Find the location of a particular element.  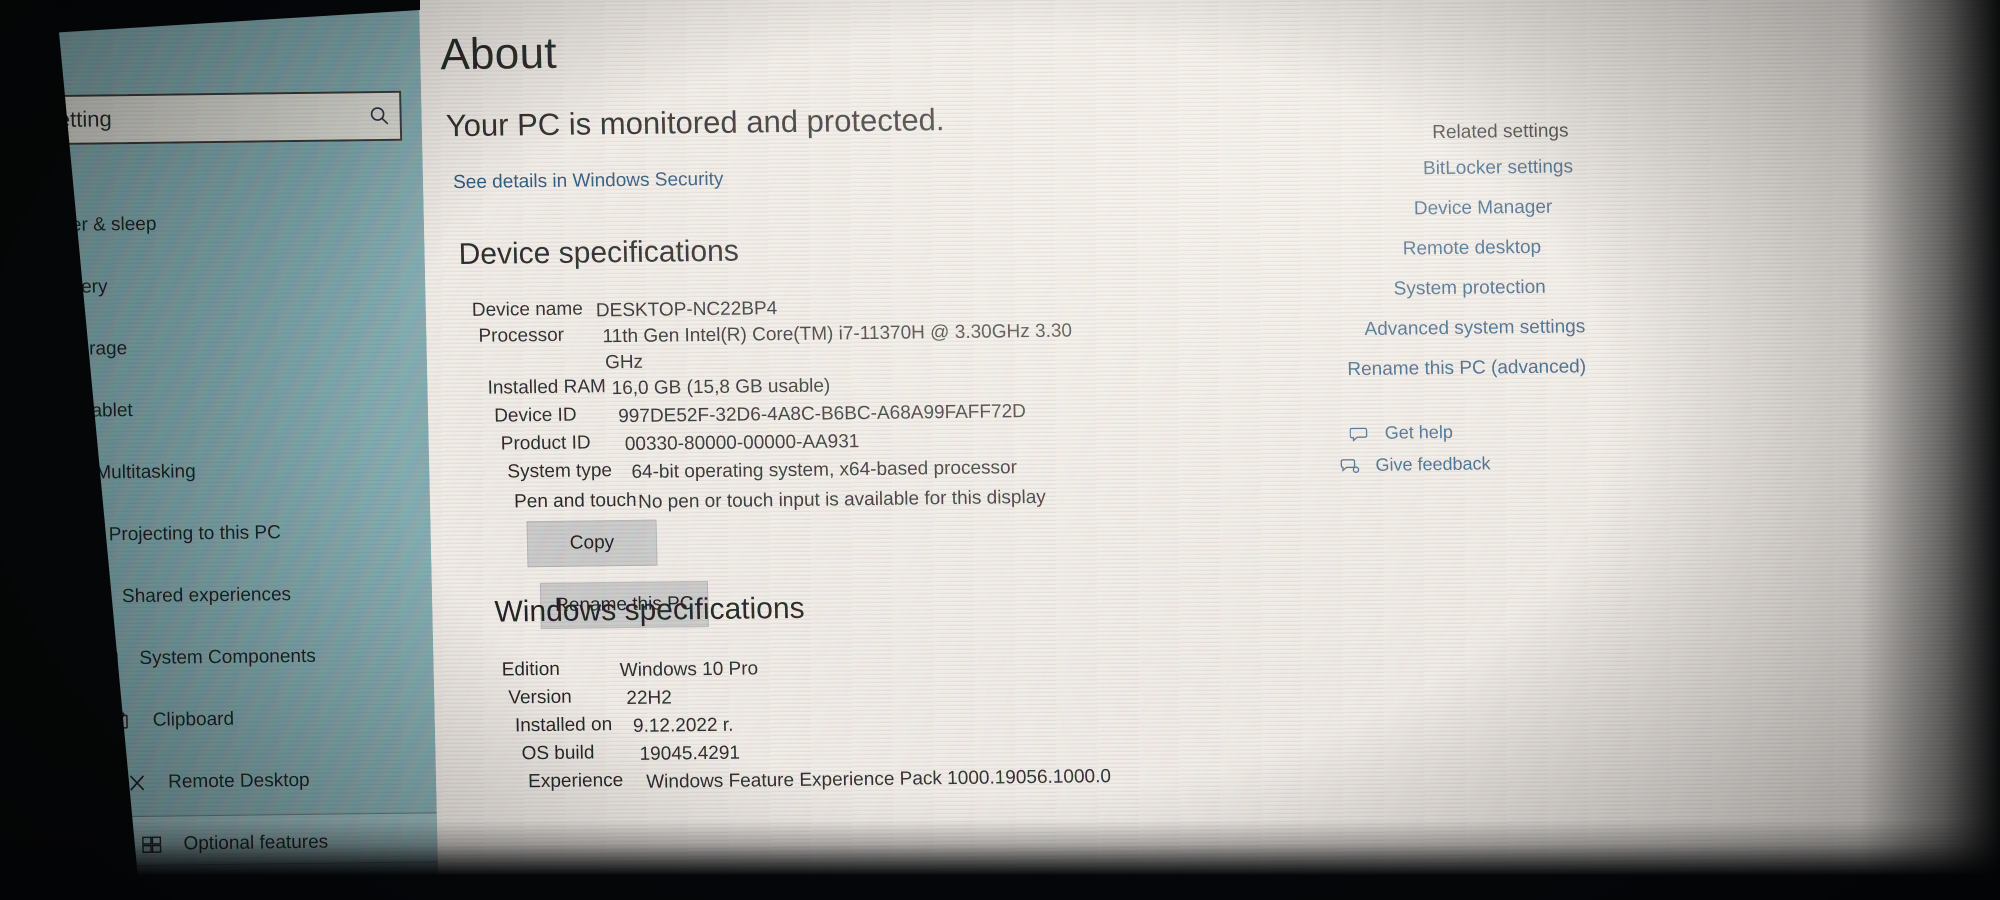

sidebar-item-remote-desktop: Remote Desktop is located at coordinates (217, 782).